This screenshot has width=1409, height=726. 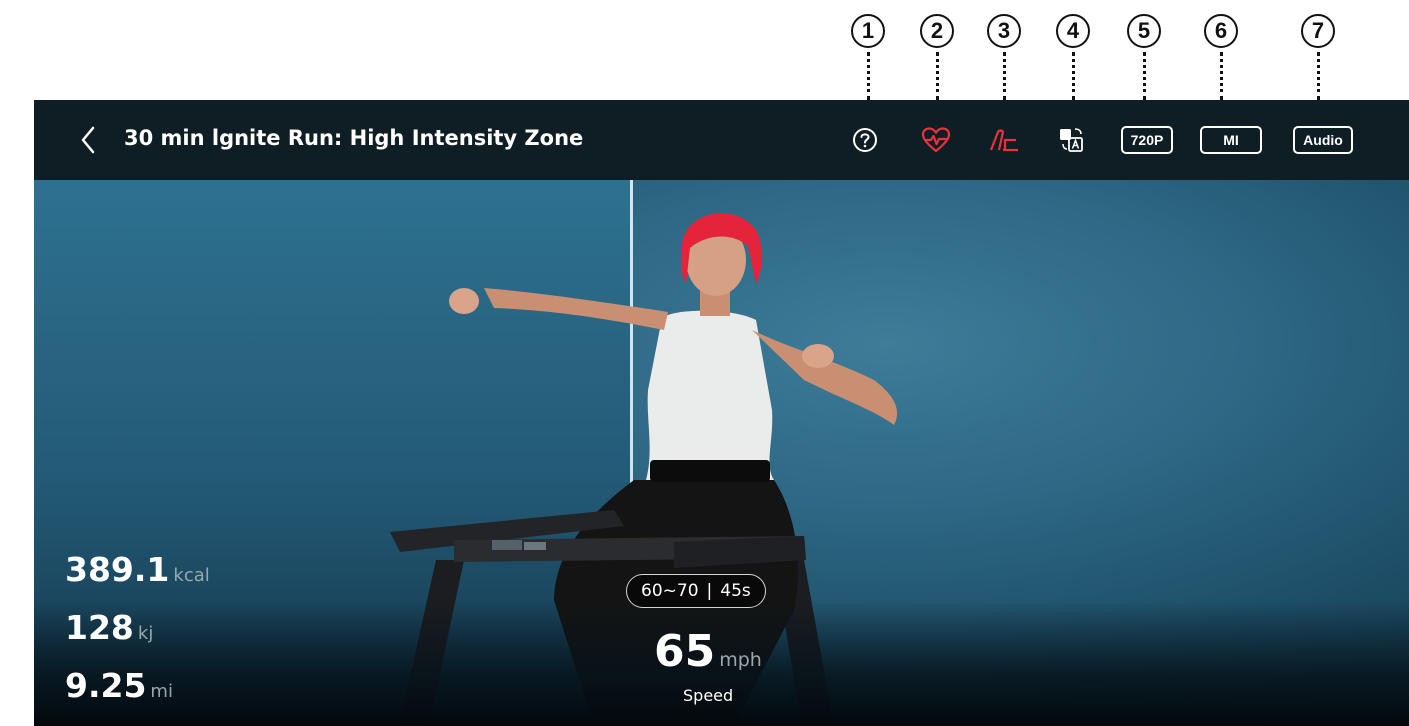 I want to click on incline-button, so click(x=1004, y=140).